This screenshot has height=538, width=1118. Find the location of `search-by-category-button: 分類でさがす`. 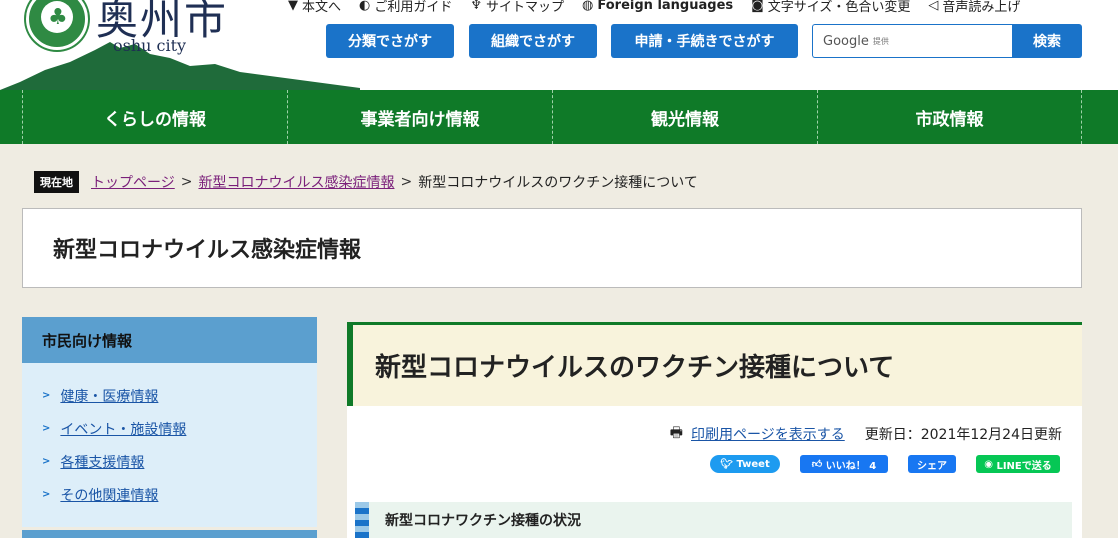

search-by-category-button: 分類でさがす is located at coordinates (390, 41).